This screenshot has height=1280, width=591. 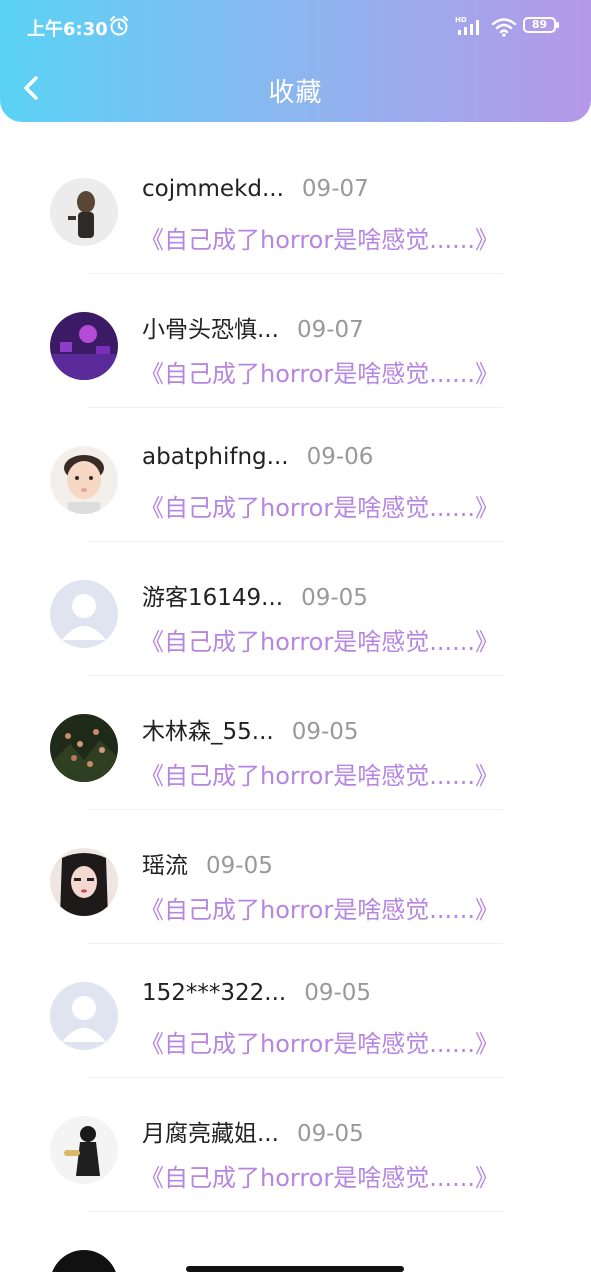 I want to click on signal-icon: HD, so click(x=467, y=25).